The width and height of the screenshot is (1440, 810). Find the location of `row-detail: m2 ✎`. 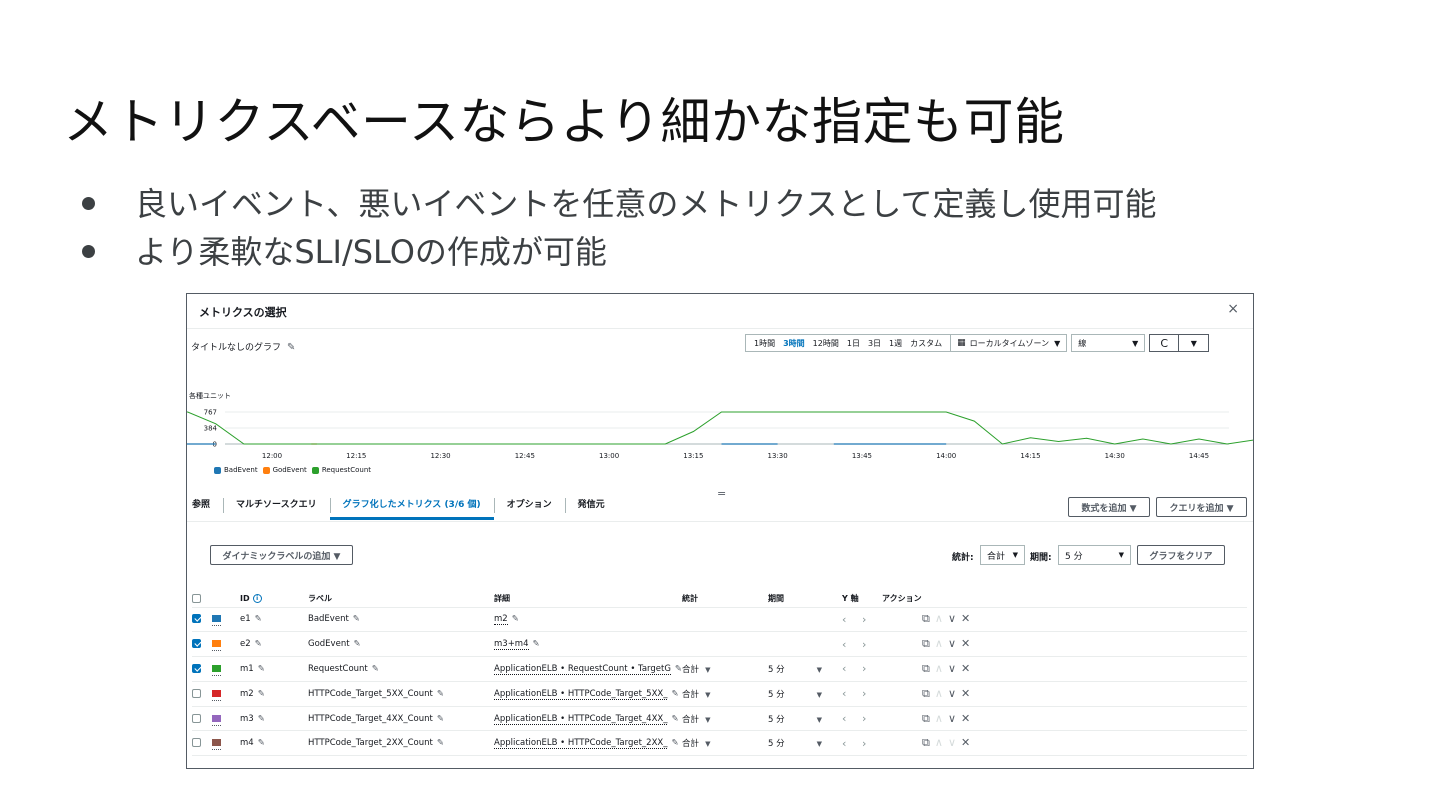

row-detail: m2 ✎ is located at coordinates (588, 620).